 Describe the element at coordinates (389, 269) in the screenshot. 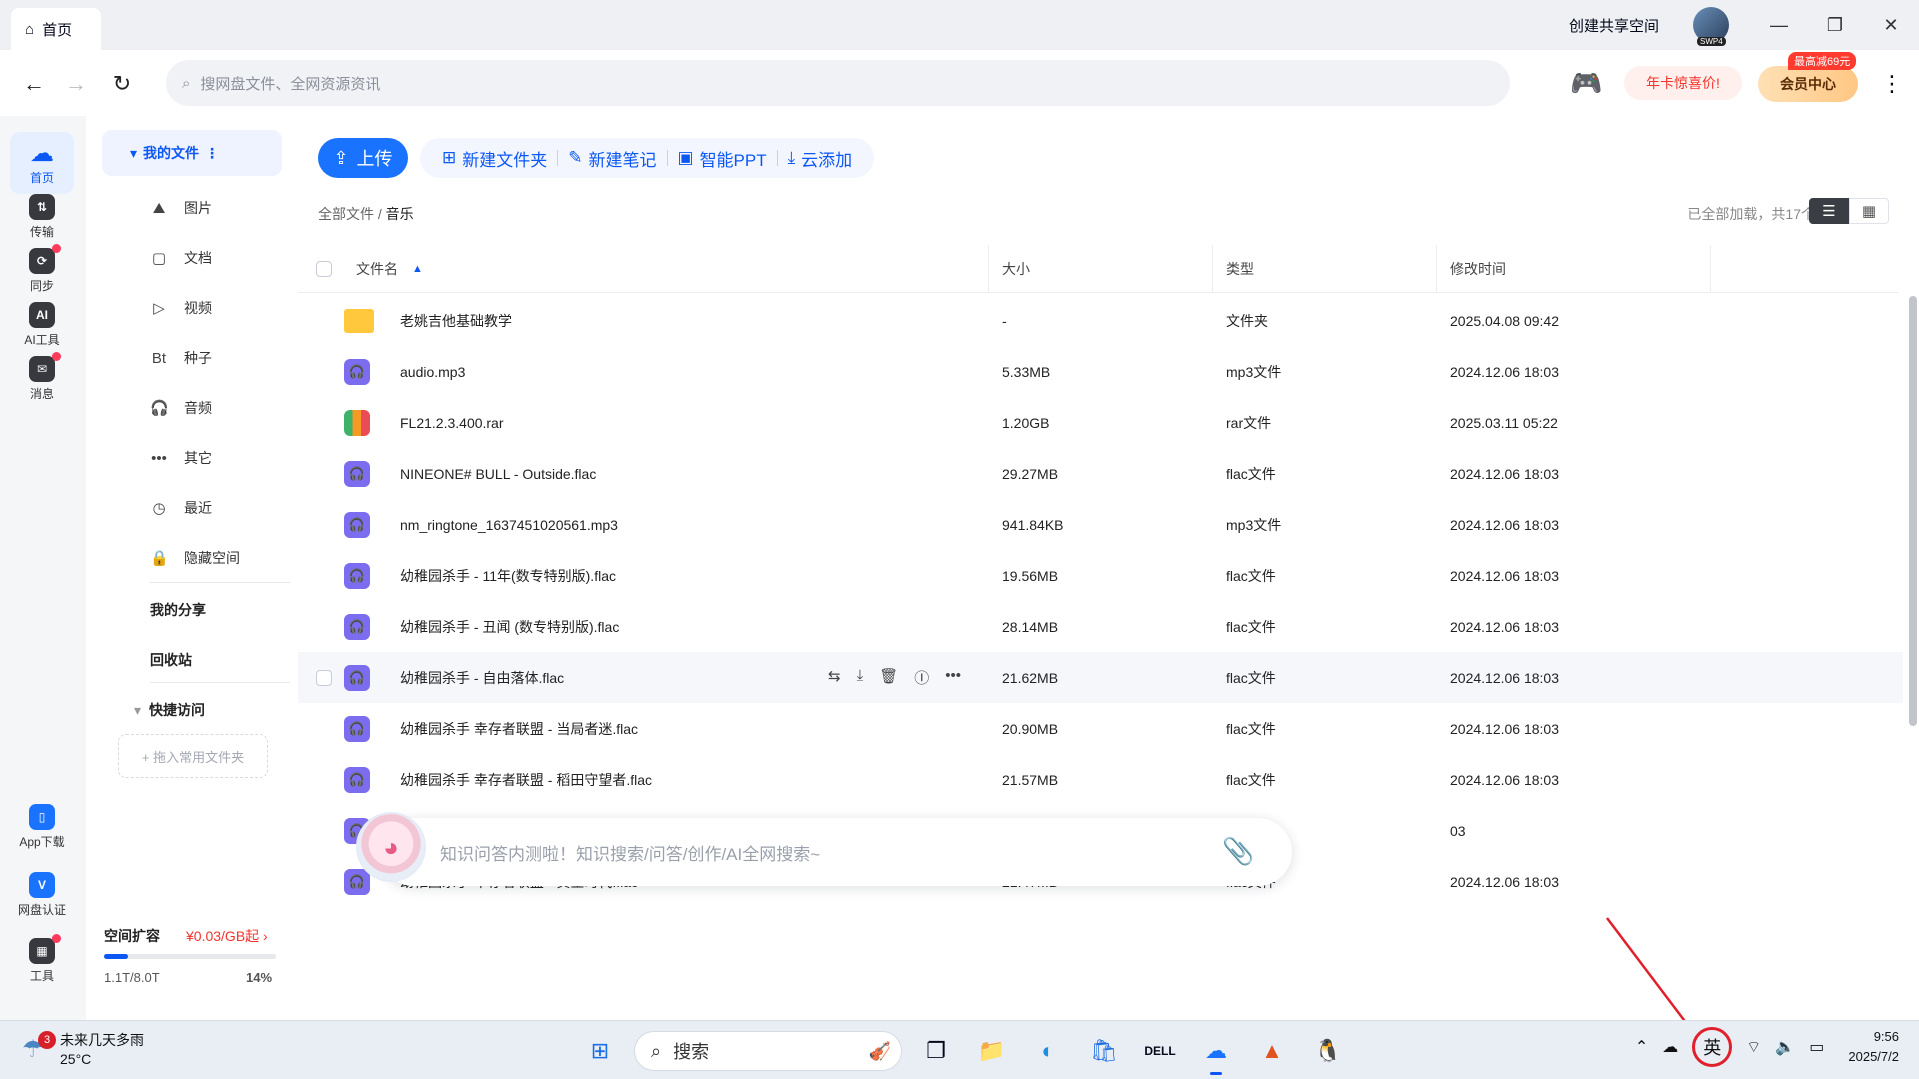

I see `header-name: 文件名 ▲` at that location.